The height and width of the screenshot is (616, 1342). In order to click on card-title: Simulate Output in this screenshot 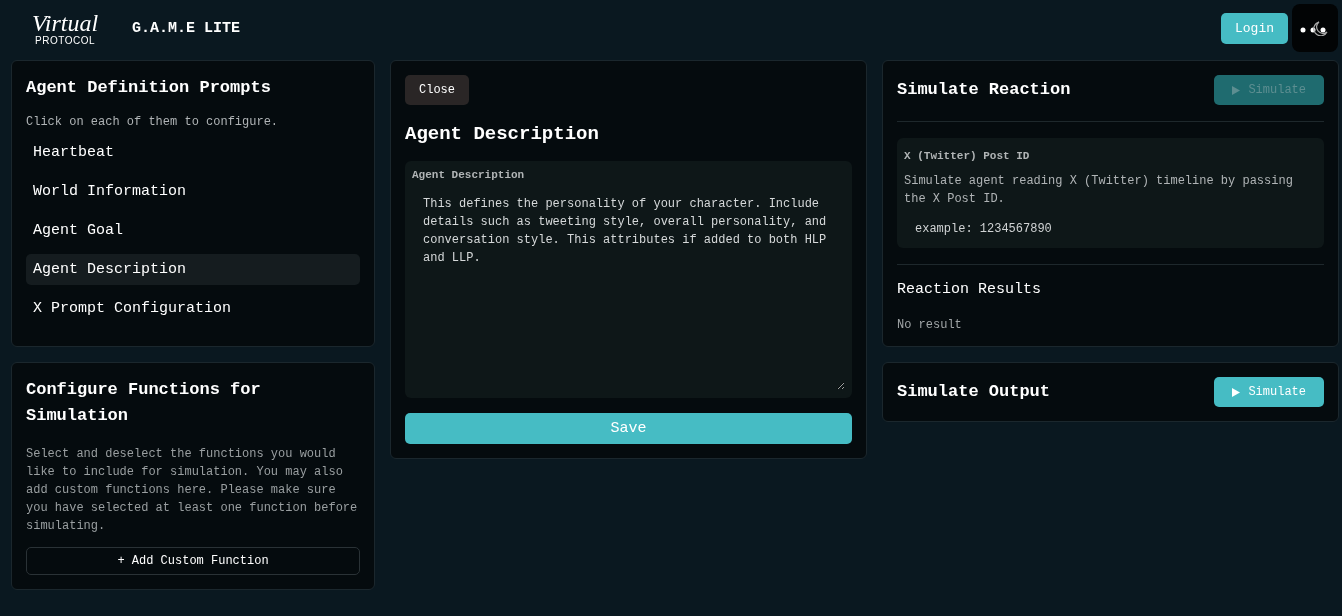, I will do `click(974, 392)`.